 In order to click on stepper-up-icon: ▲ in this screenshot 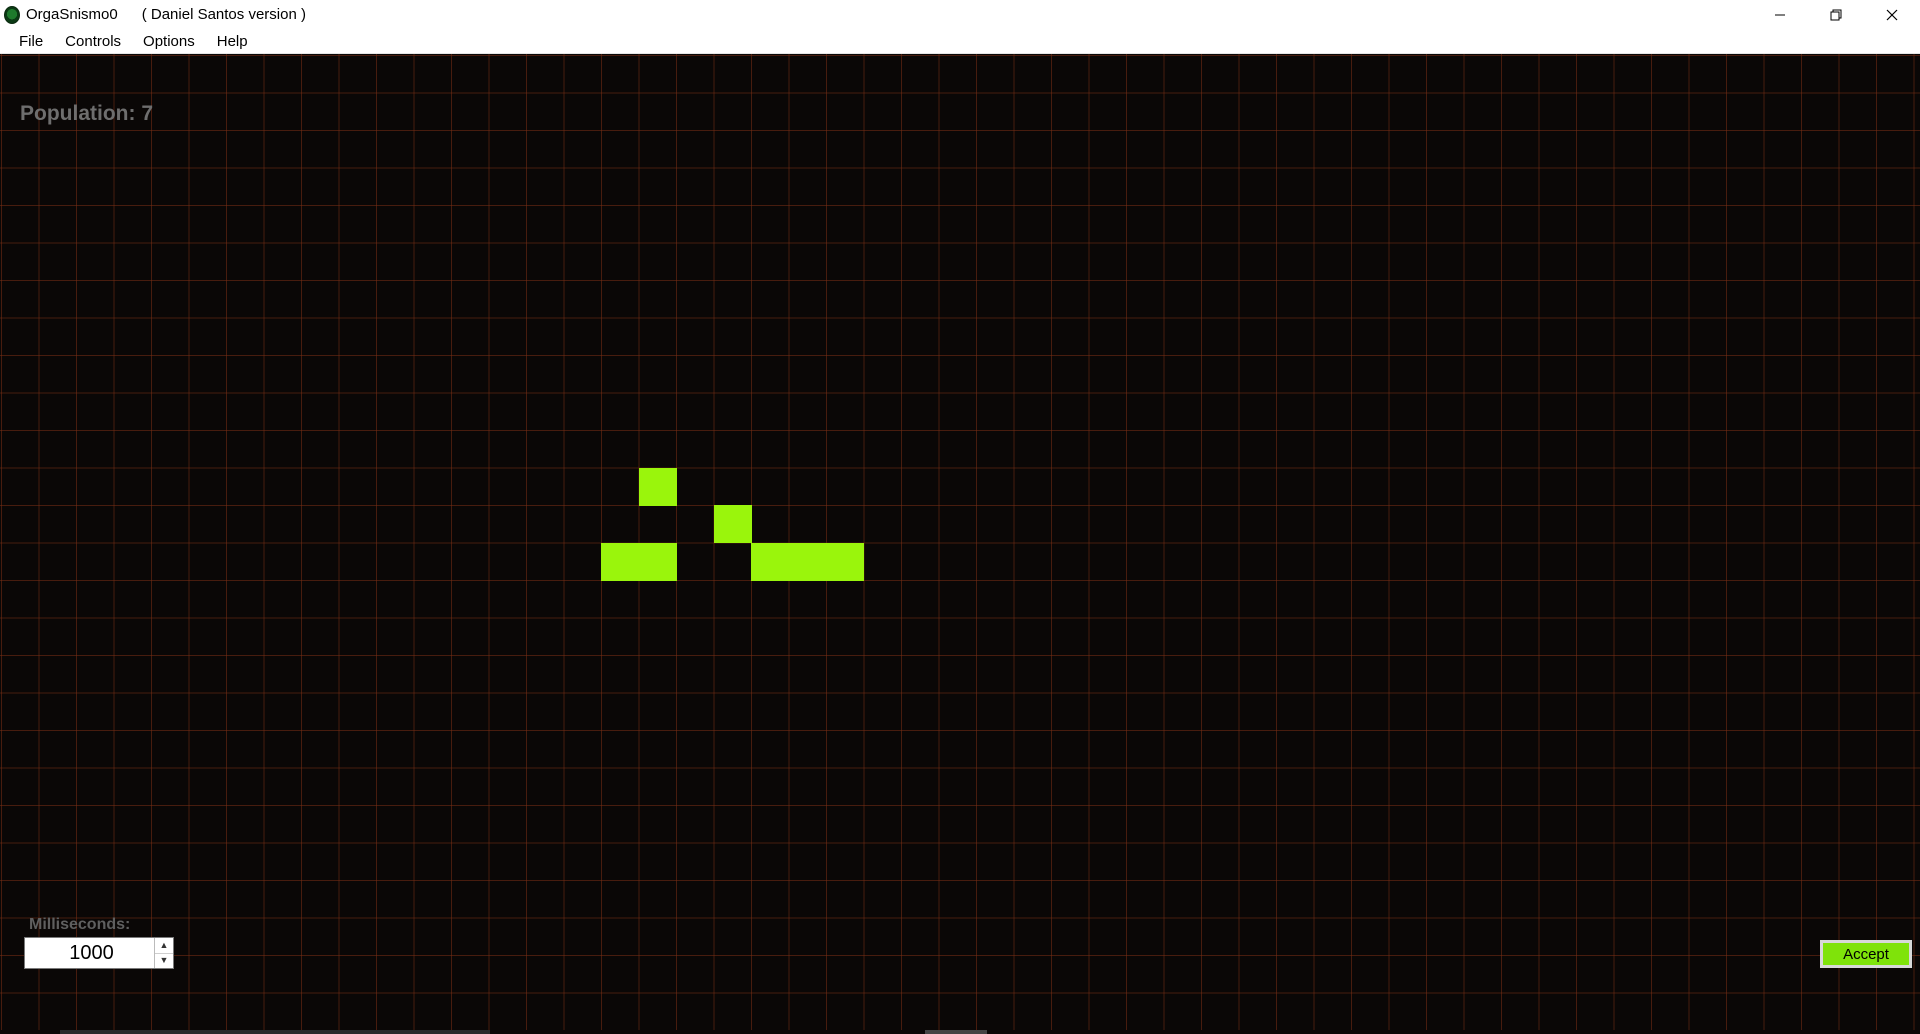, I will do `click(164, 946)`.